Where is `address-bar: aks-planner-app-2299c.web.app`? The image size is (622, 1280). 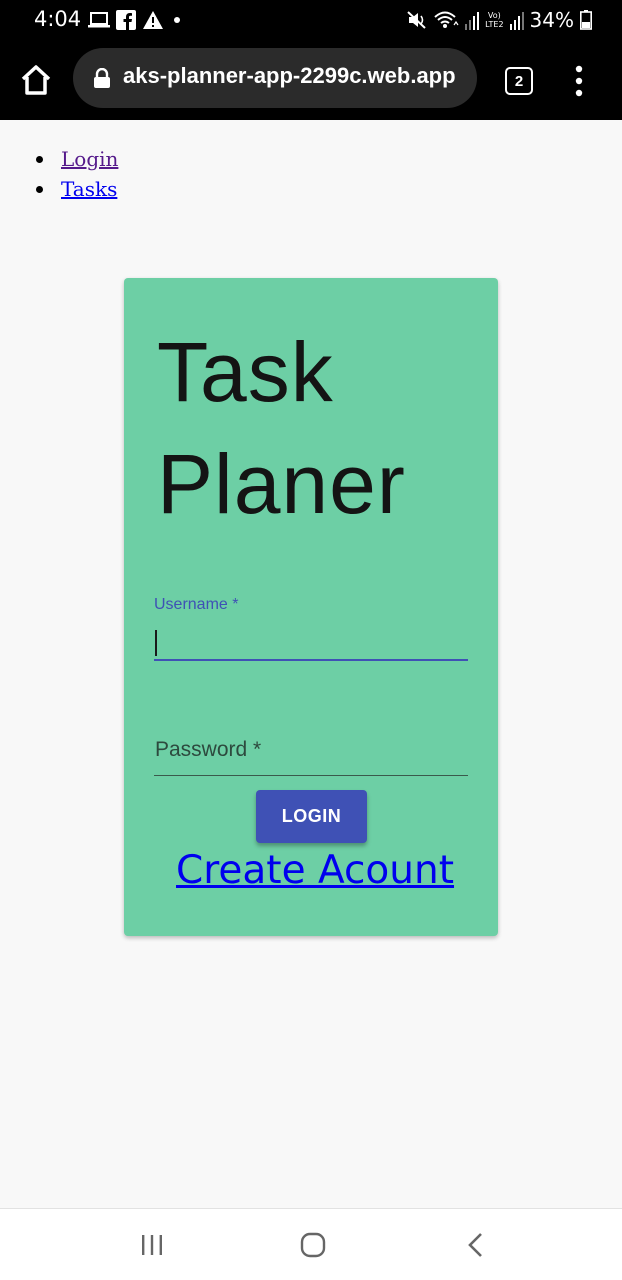 address-bar: aks-planner-app-2299c.web.app is located at coordinates (275, 78).